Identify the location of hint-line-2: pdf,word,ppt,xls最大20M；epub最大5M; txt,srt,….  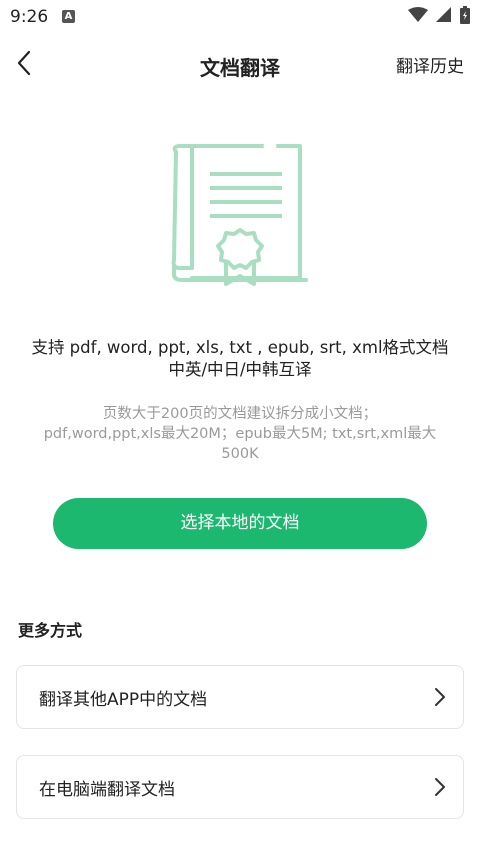
(240, 444).